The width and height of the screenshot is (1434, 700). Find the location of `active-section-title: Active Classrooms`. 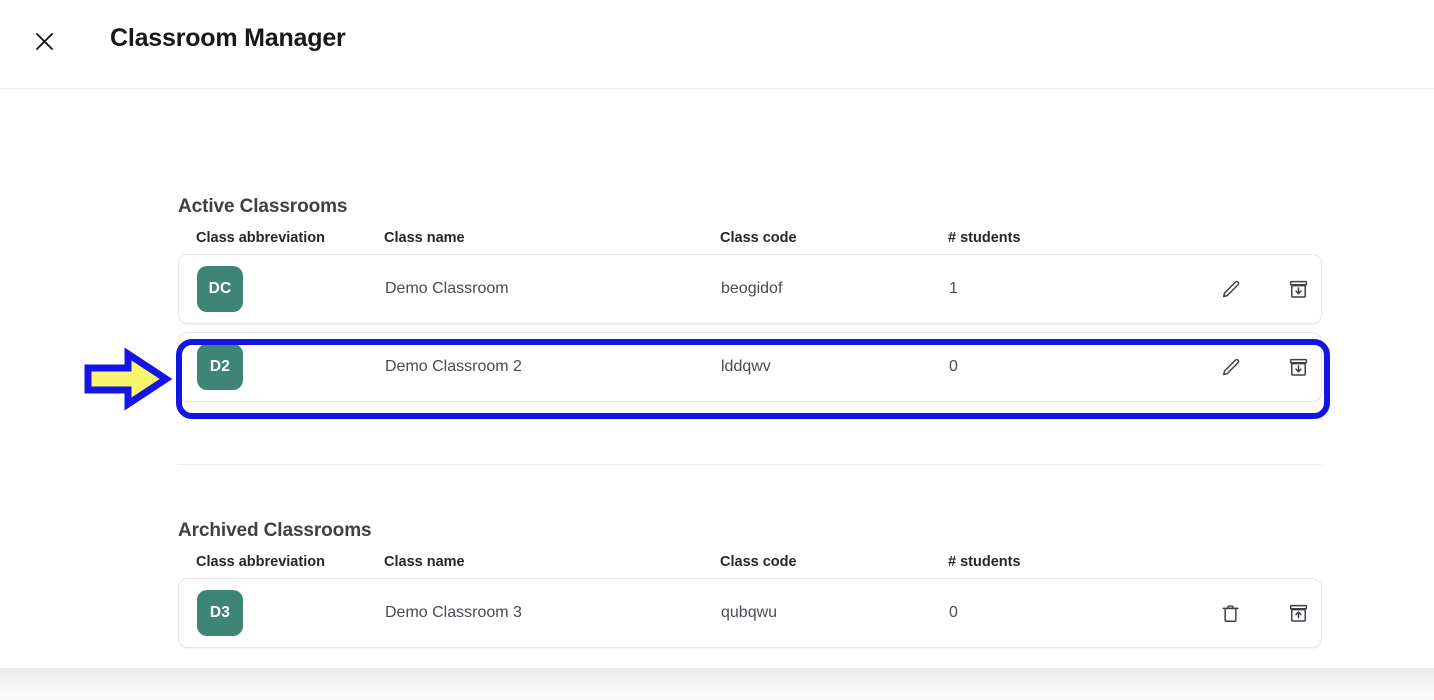

active-section-title: Active Classrooms is located at coordinates (263, 206).